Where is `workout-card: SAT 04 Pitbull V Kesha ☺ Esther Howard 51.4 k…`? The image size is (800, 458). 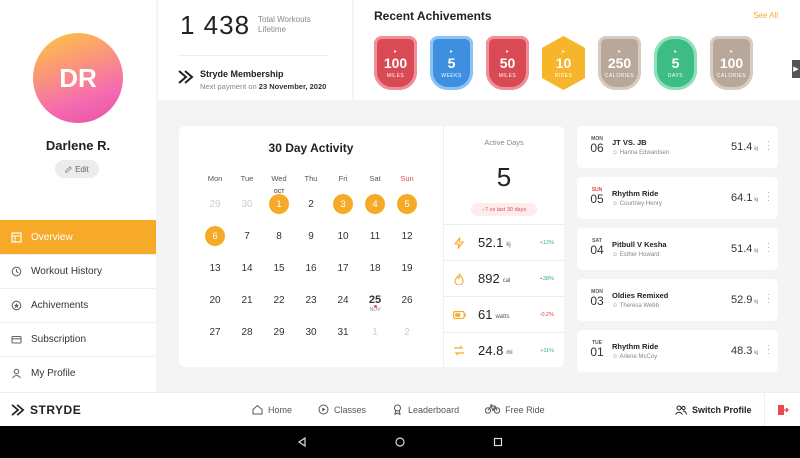 workout-card: SAT 04 Pitbull V Kesha ☺ Esther Howard 51.4 k… is located at coordinates (677, 249).